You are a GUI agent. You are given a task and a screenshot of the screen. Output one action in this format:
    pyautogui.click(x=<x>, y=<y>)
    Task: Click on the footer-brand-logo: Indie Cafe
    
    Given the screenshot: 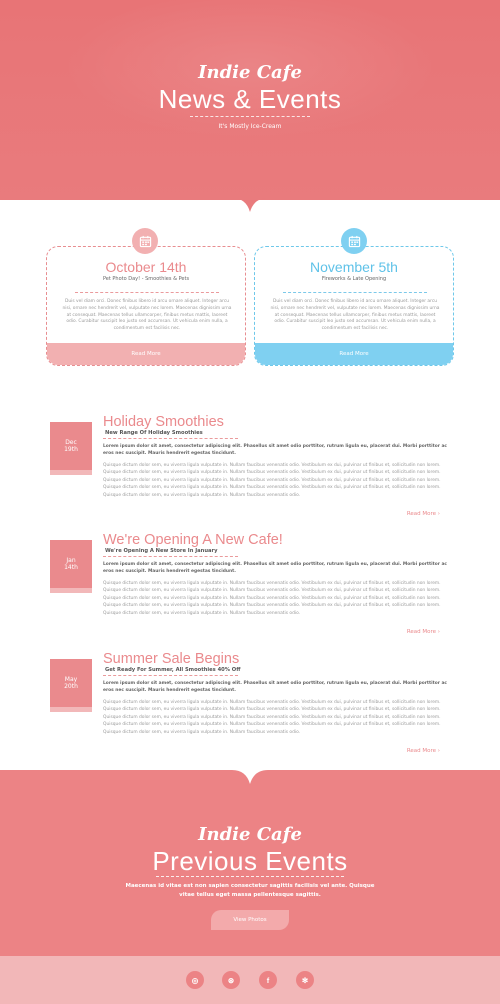 What is the action you would take?
    pyautogui.click(x=250, y=834)
    